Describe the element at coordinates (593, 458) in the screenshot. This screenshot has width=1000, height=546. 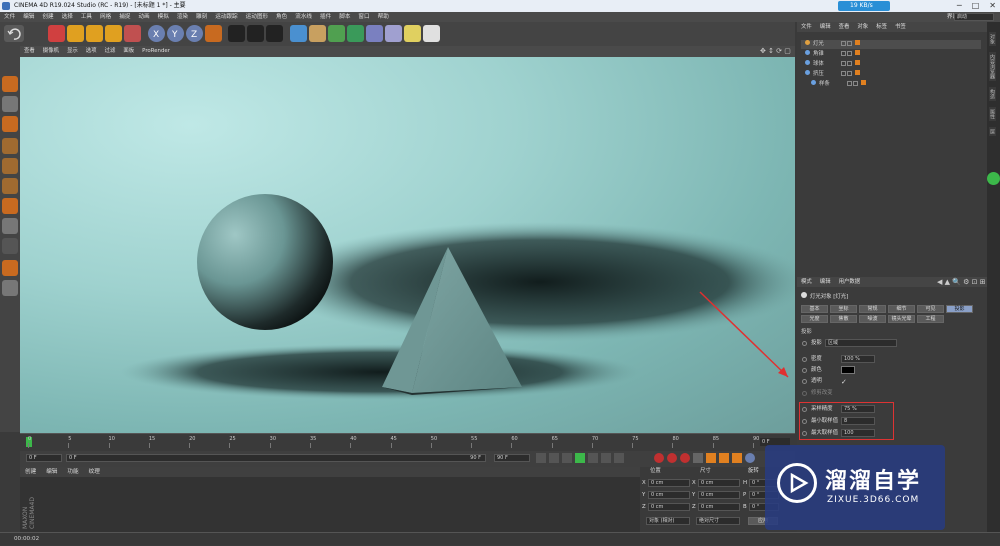
I see `next-frame-icon` at that location.